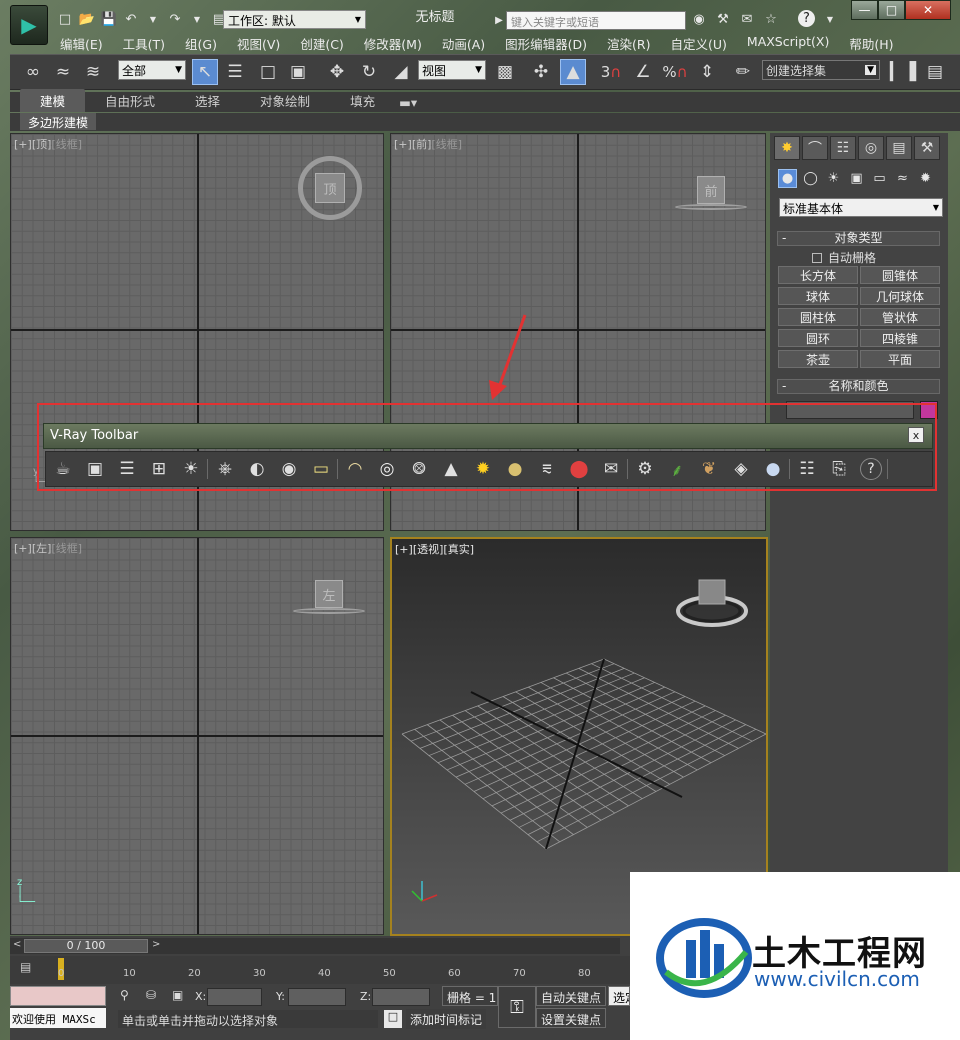 This screenshot has width=960, height=1040. What do you see at coordinates (205, 72) in the screenshot?
I see `select-object-icon: ↖` at bounding box center [205, 72].